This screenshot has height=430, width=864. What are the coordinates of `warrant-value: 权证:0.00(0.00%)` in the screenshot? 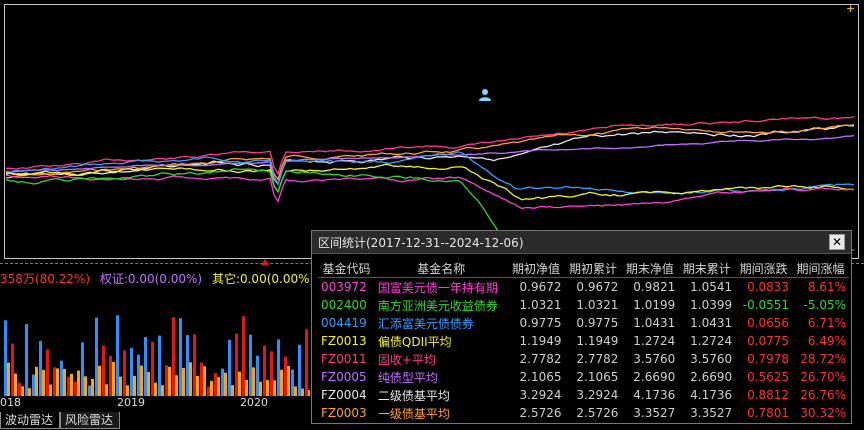 It's located at (151, 279).